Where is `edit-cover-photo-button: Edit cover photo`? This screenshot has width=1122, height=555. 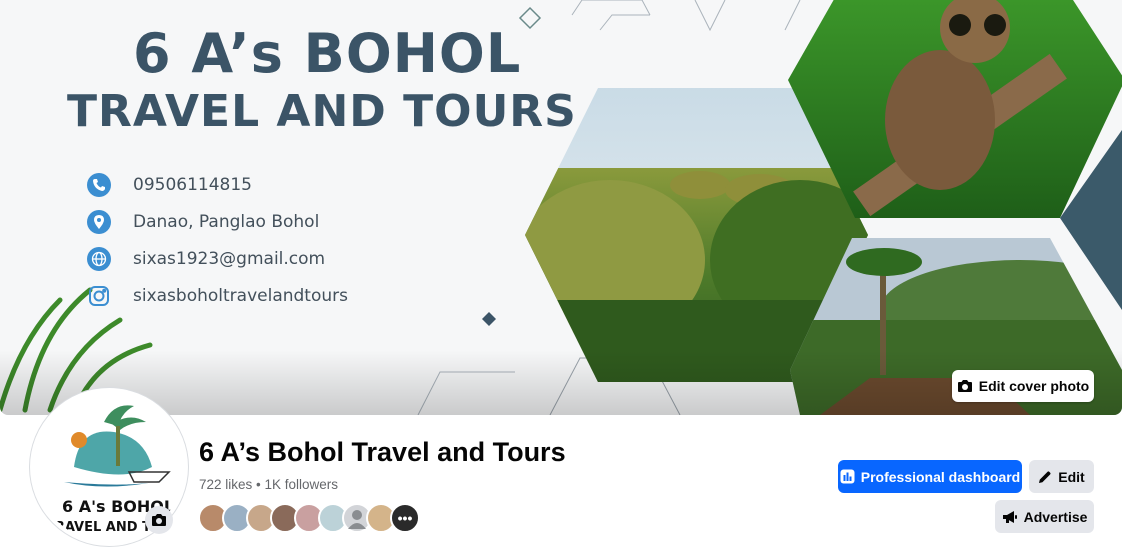 edit-cover-photo-button: Edit cover photo is located at coordinates (1023, 386).